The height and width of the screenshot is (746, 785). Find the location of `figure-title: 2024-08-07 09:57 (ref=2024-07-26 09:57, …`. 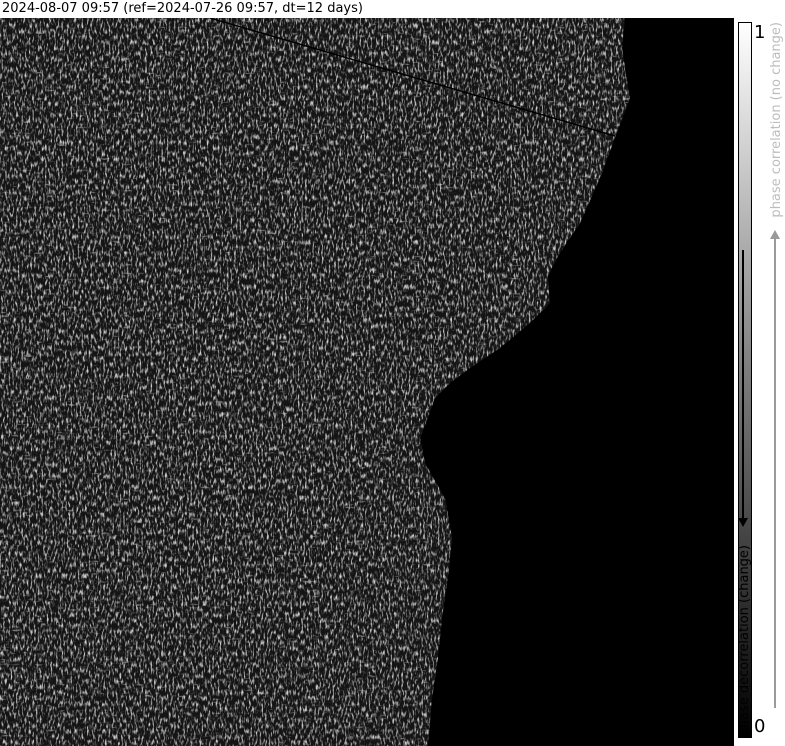

figure-title: 2024-08-07 09:57 (ref=2024-07-26 09:57, … is located at coordinates (182, 8).